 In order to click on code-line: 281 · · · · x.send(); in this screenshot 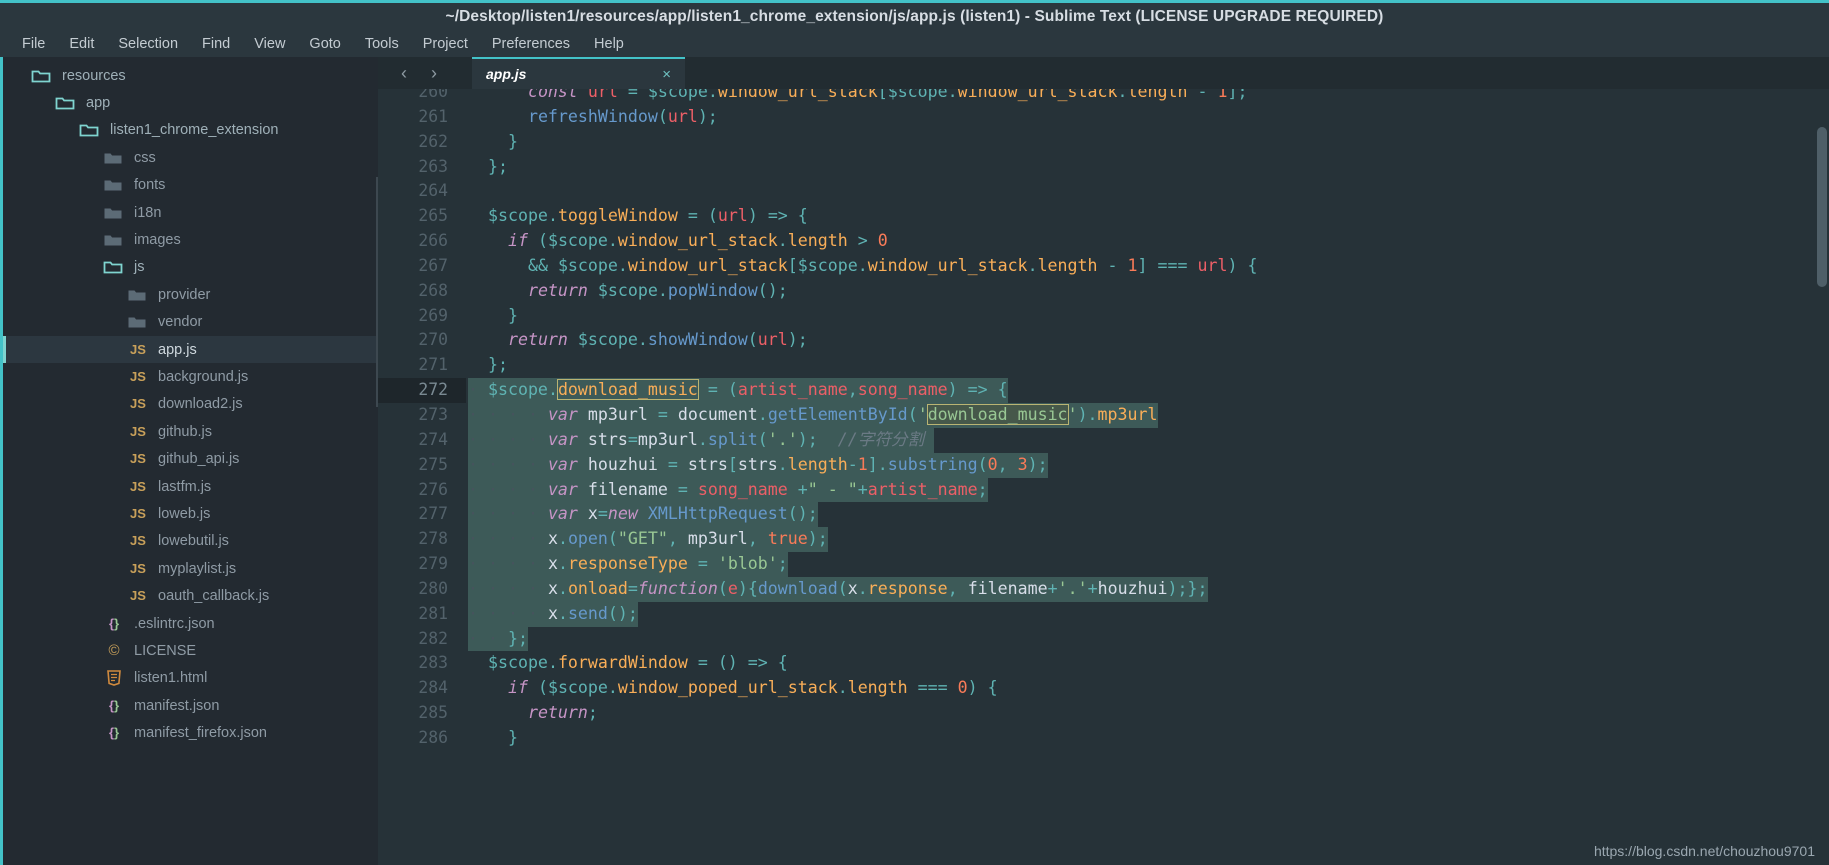, I will do `click(1103, 614)`.